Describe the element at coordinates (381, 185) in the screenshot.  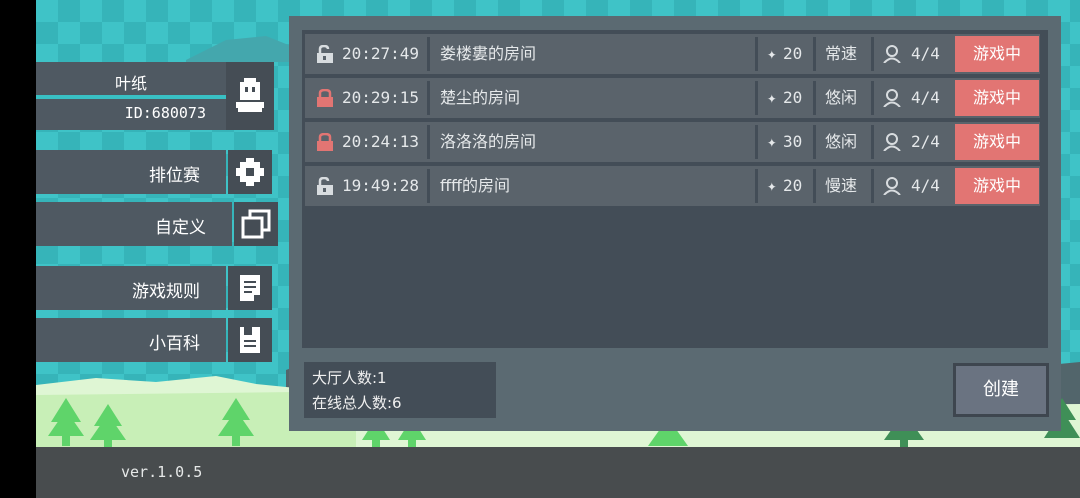
I see `room-time: 19:49:28` at that location.